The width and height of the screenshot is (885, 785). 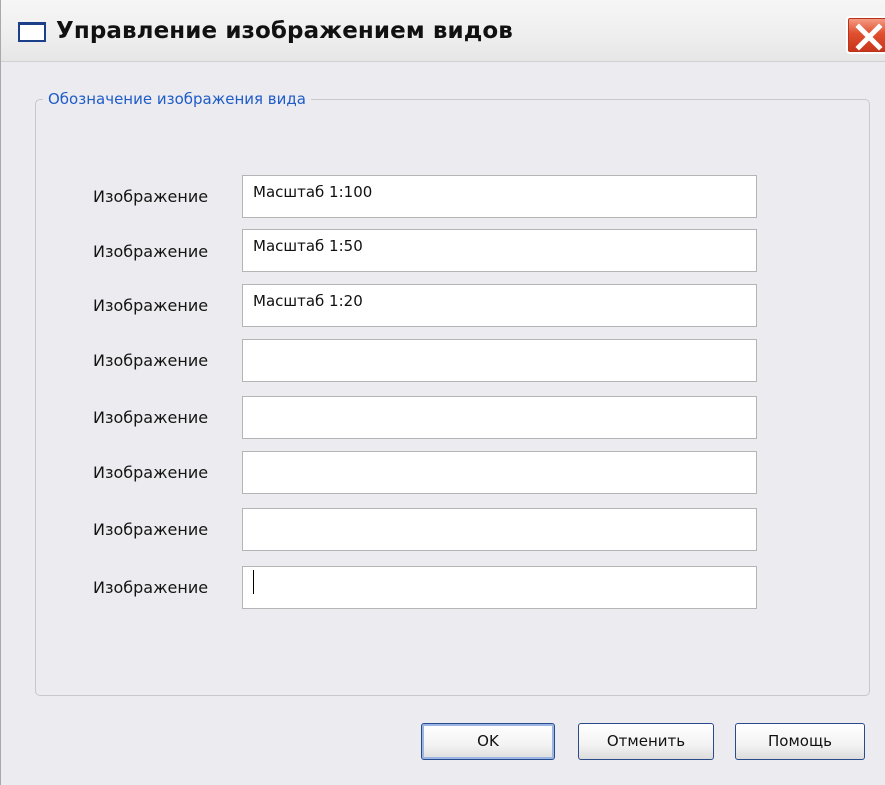 I want to click on group-legend: Обозначение изображения вида, so click(x=177, y=99).